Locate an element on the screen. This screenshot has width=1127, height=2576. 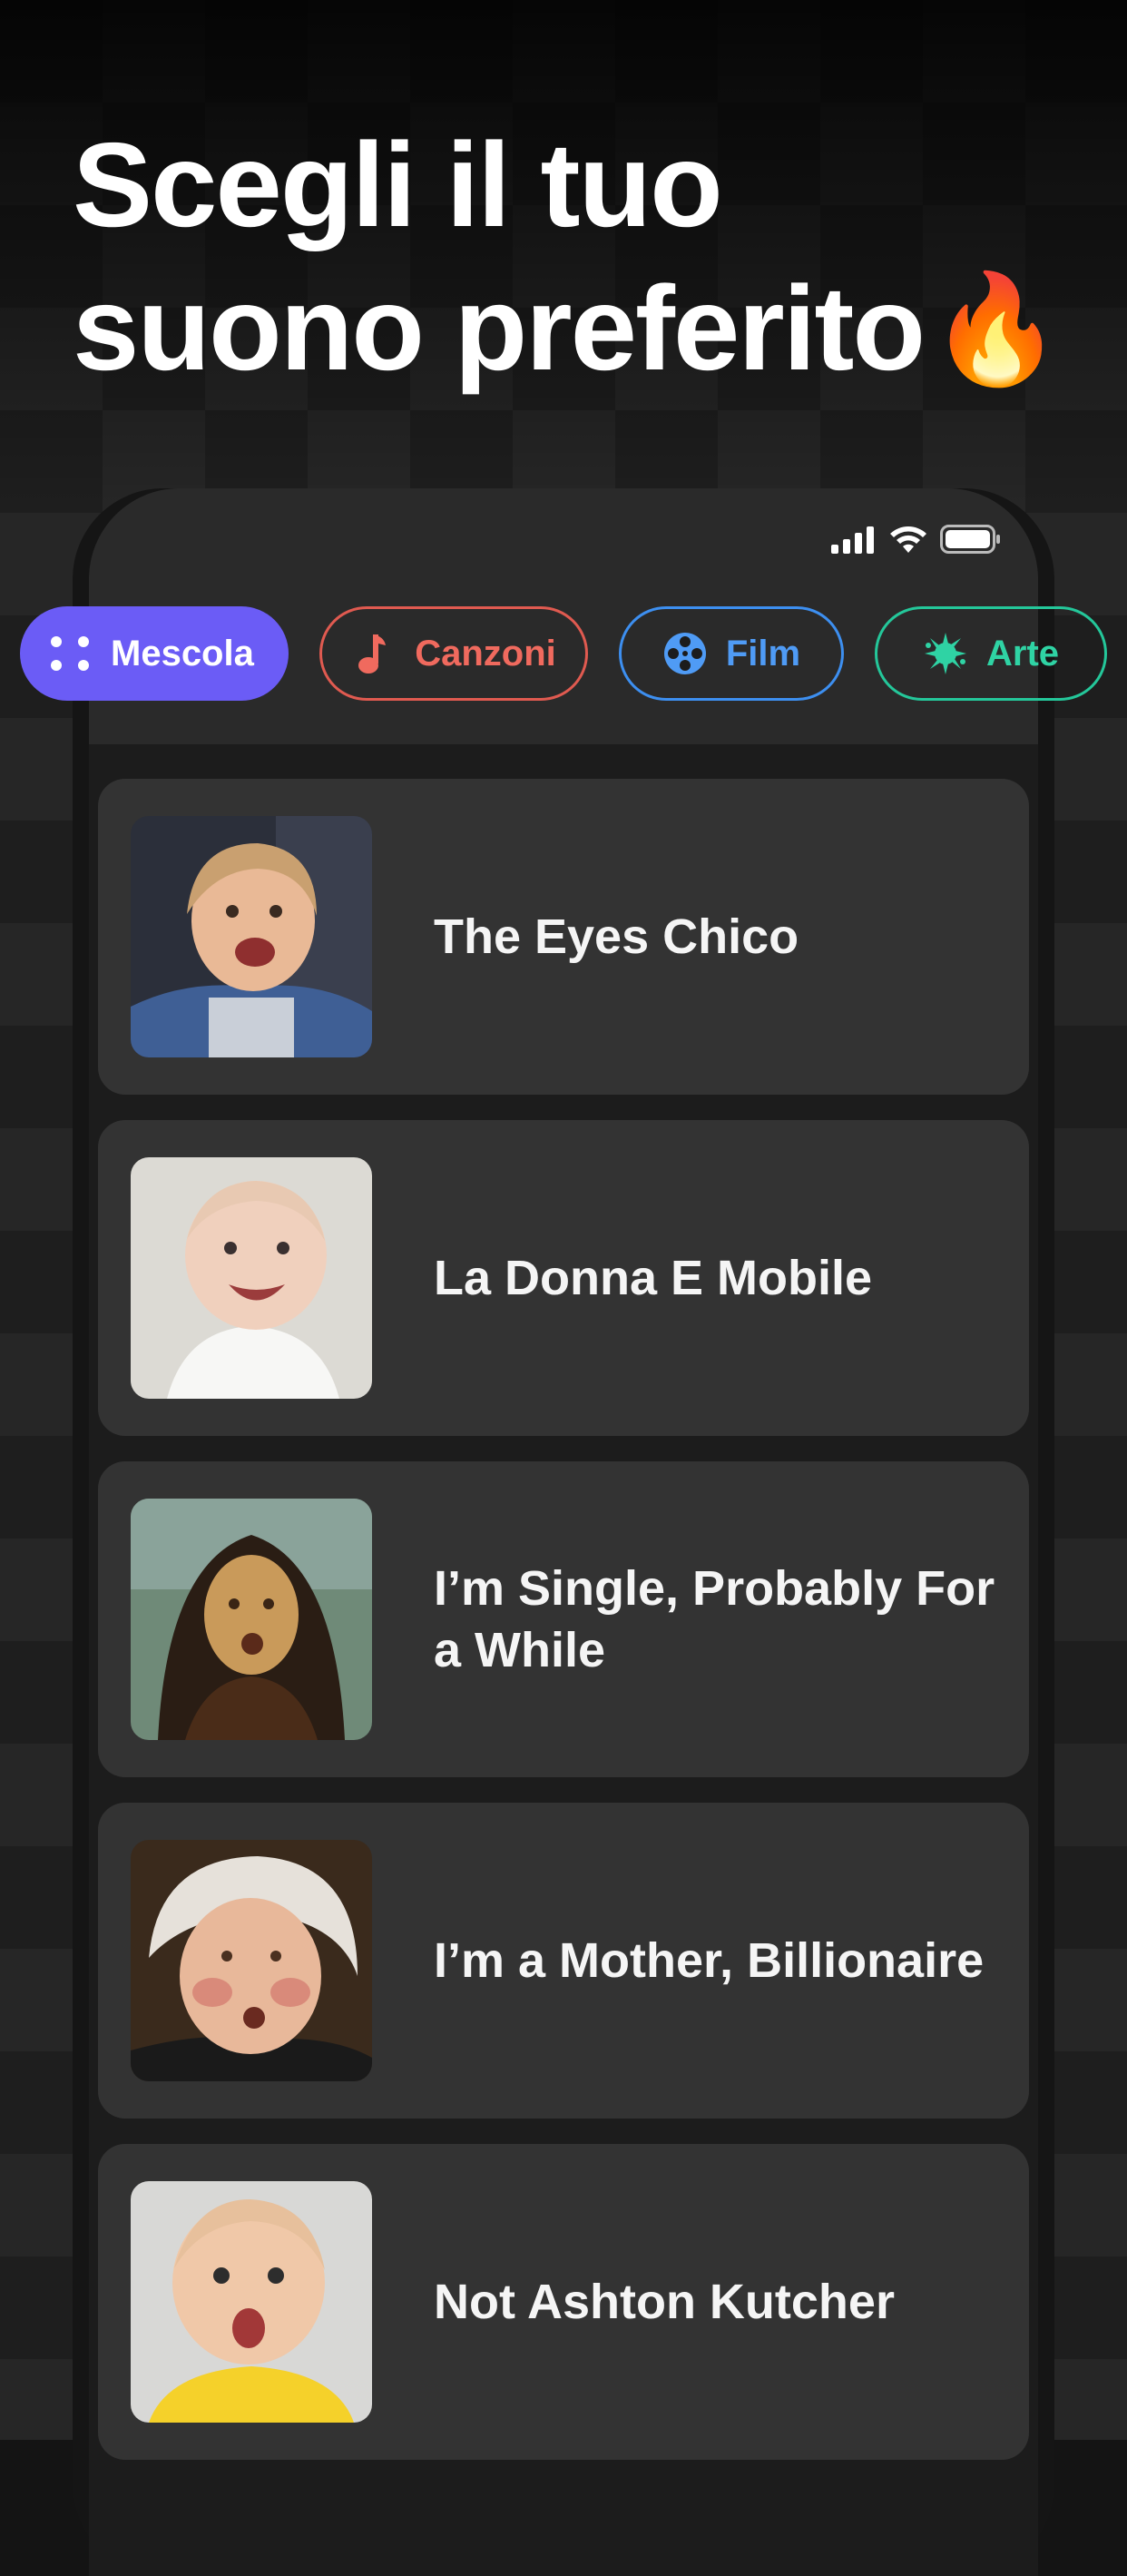
headline: Scegli il tuo suono preferito🔥 is located at coordinates (590, 257).